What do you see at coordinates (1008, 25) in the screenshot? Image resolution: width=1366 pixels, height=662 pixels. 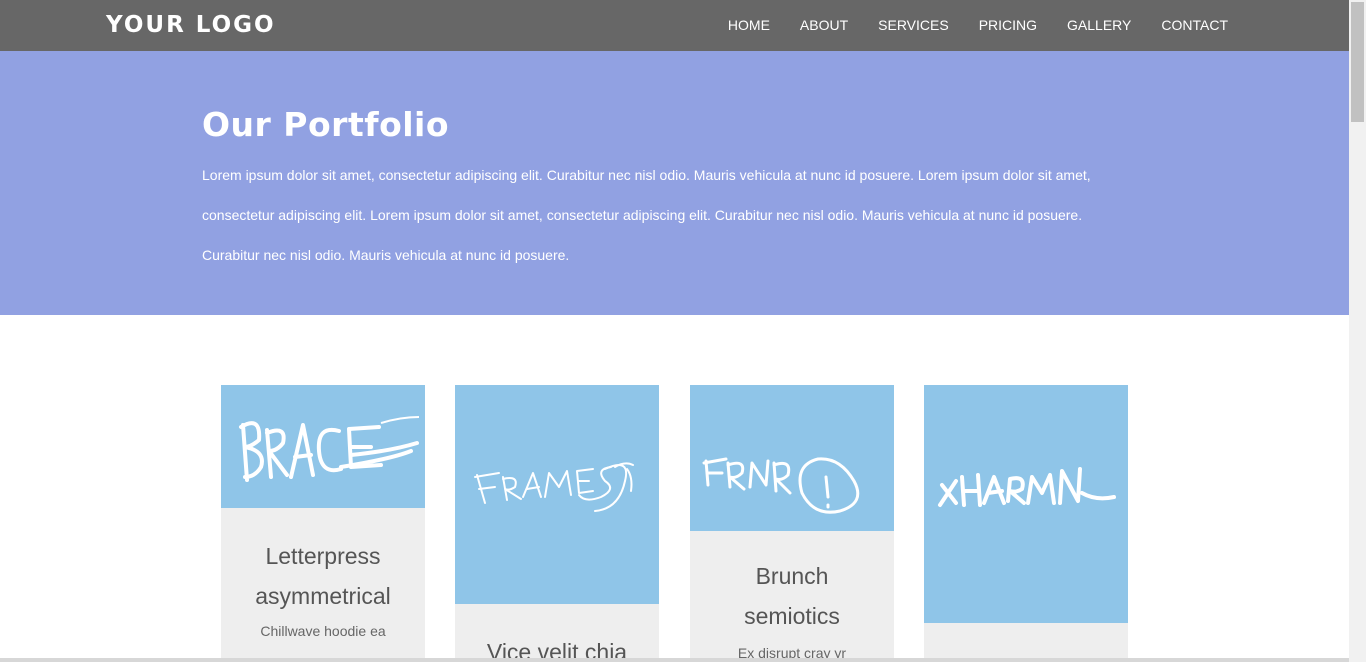 I see `nav-link-pricing: PRICING` at bounding box center [1008, 25].